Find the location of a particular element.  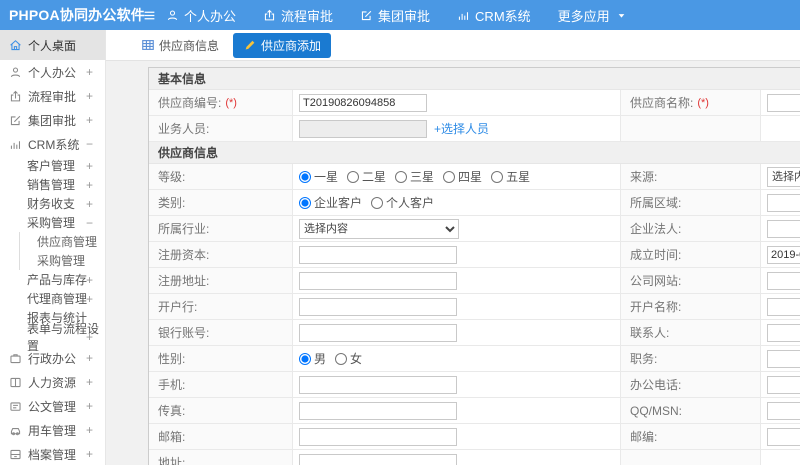

sidebar-item-label: 个人办公 is located at coordinates (52, 72).